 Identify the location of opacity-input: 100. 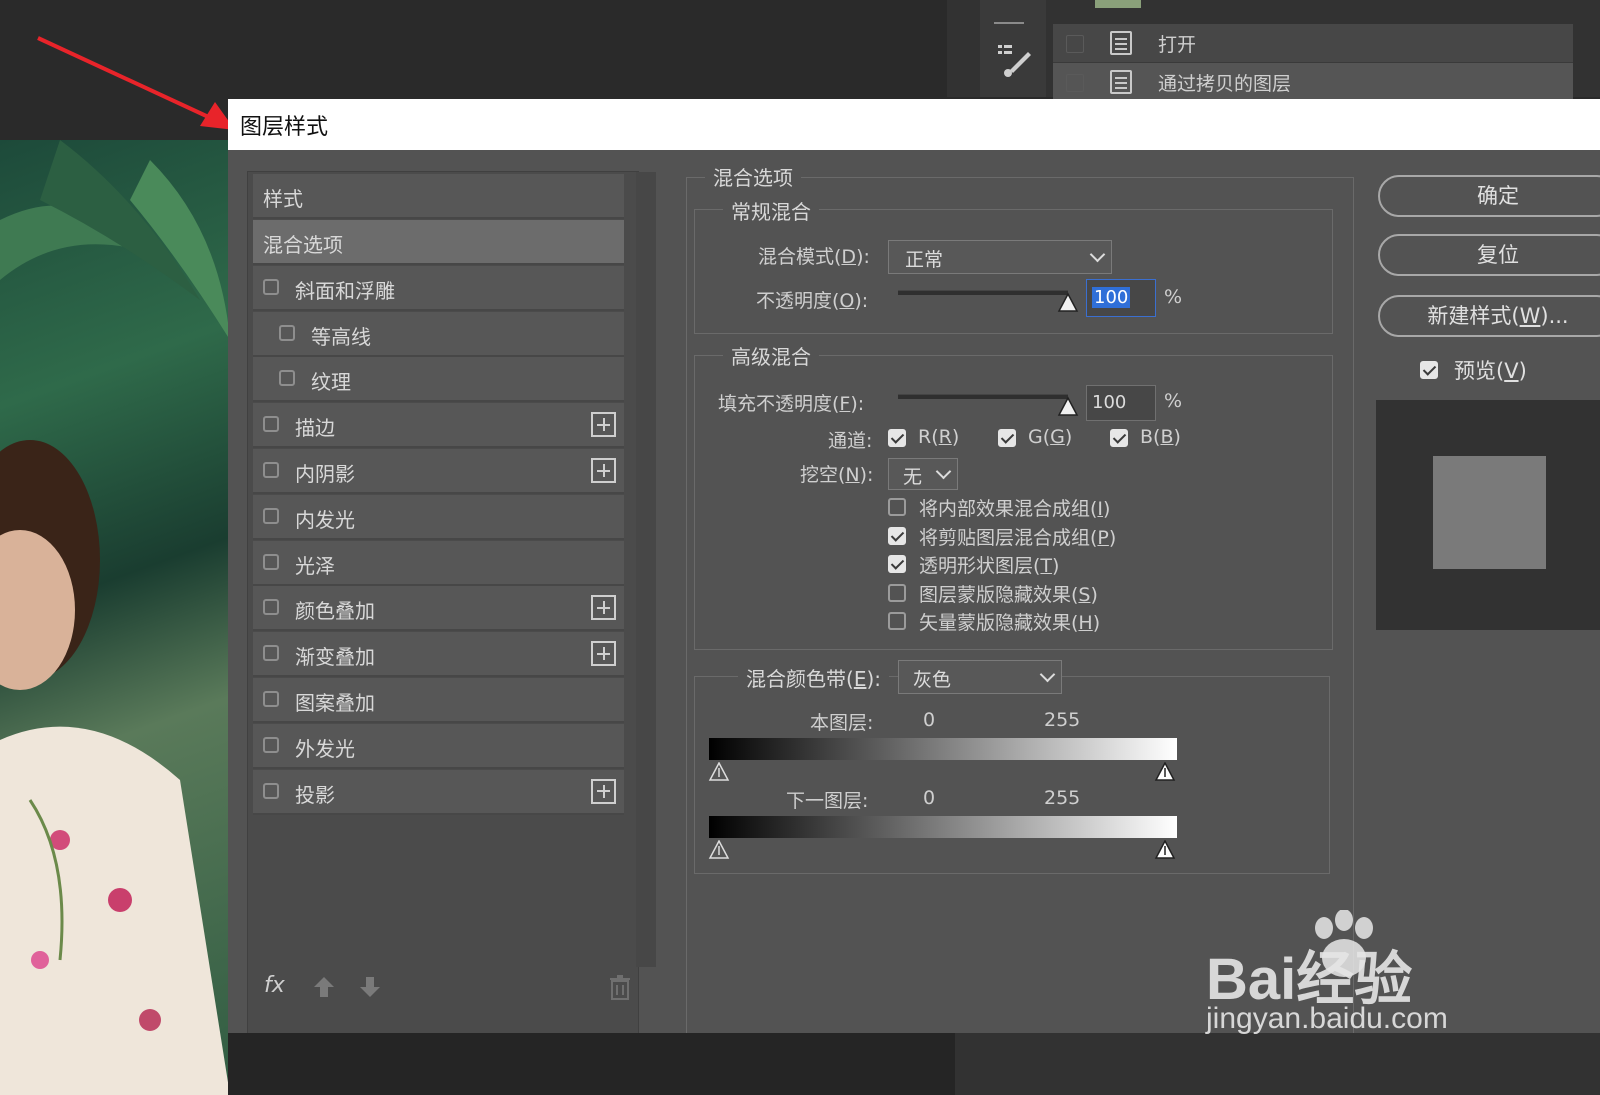
(1121, 298).